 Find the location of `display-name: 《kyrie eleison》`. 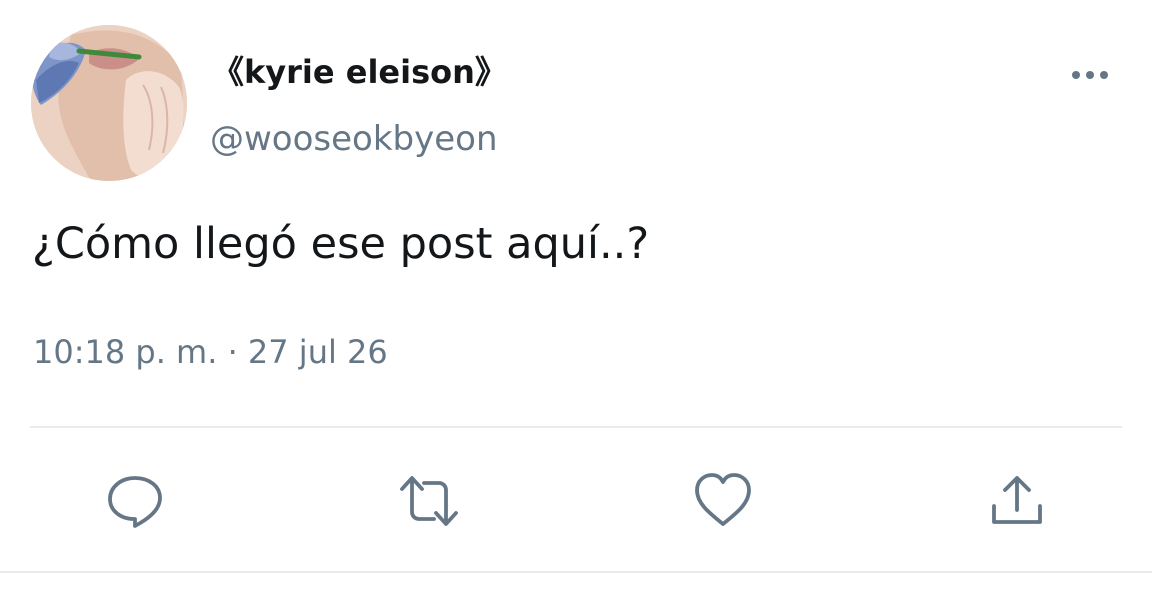

display-name: 《kyrie eleison》 is located at coordinates (359, 72).